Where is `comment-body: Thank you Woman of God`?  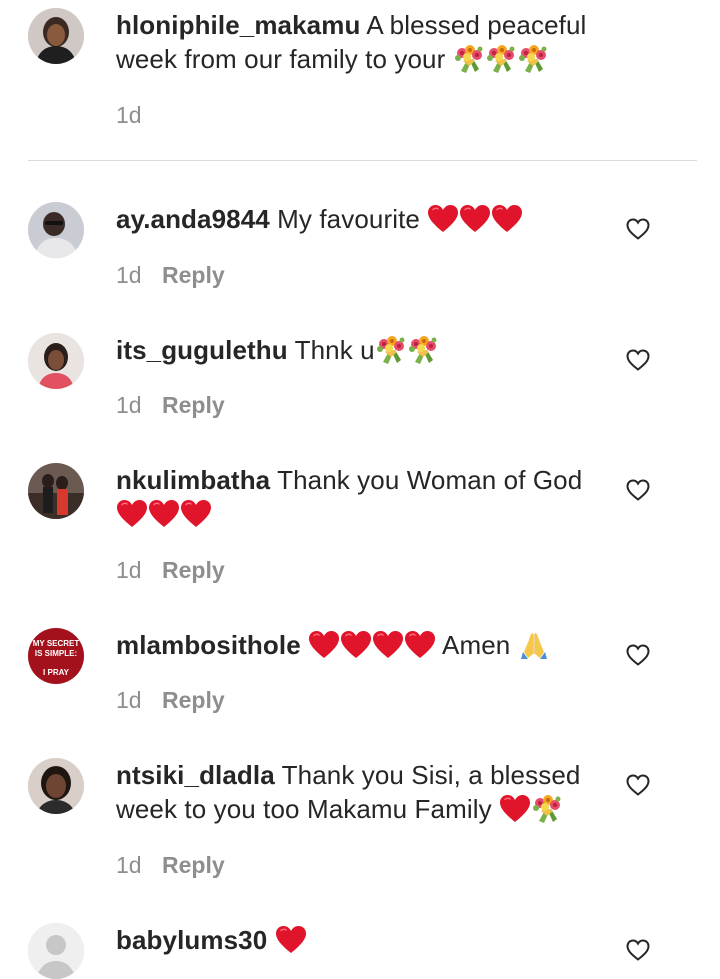
comment-body: Thank you Woman of God is located at coordinates (430, 480).